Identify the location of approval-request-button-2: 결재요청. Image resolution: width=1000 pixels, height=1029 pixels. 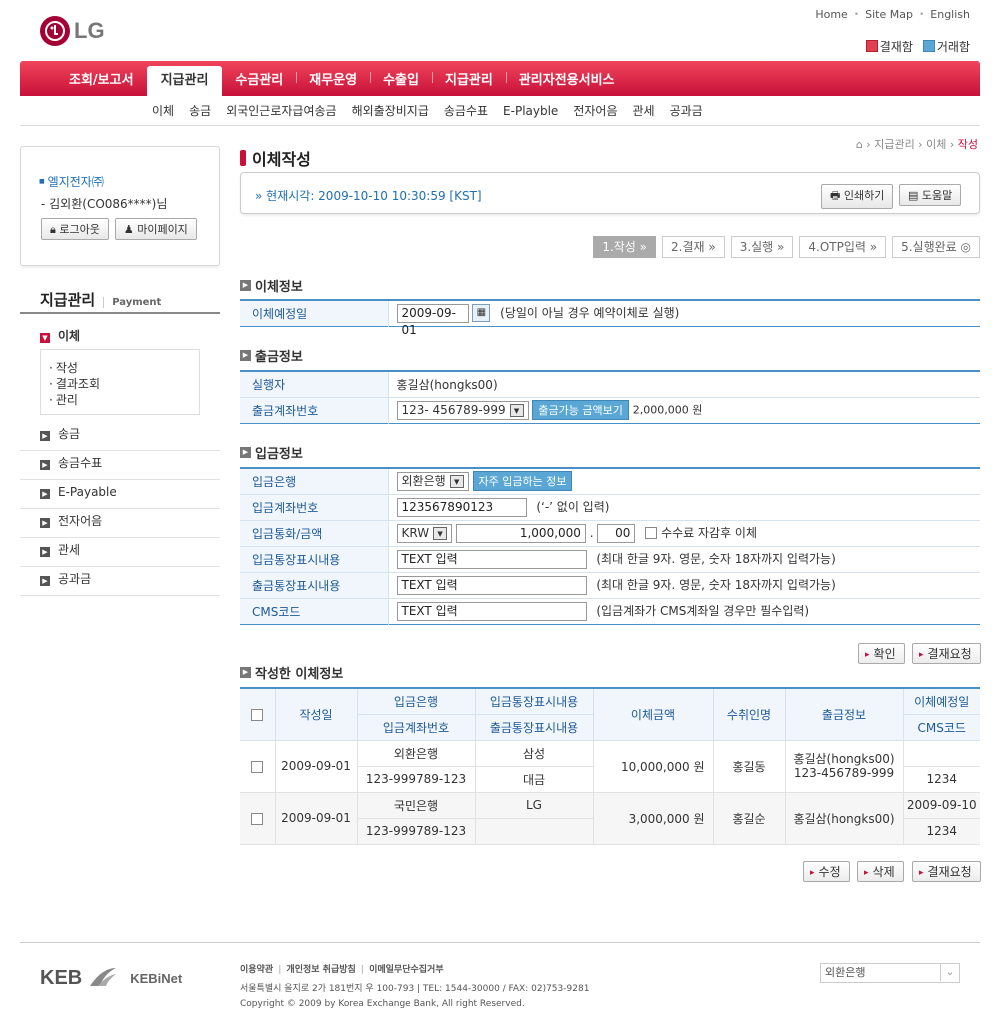
(946, 871).